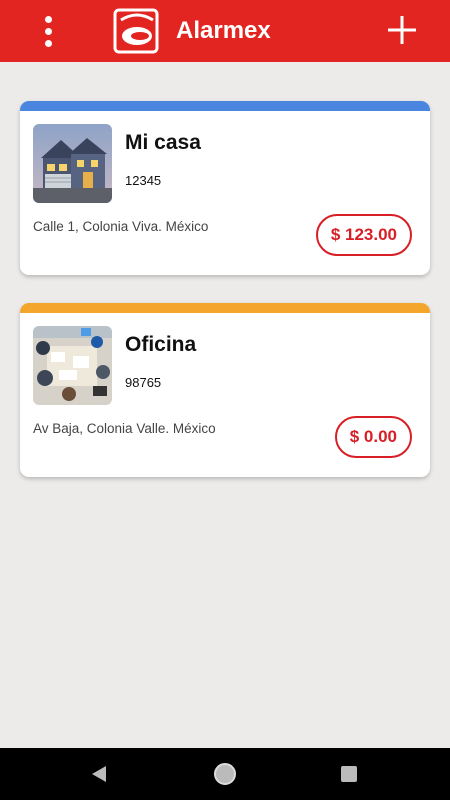  What do you see at coordinates (163, 142) in the screenshot?
I see `property-name: Mi casa` at bounding box center [163, 142].